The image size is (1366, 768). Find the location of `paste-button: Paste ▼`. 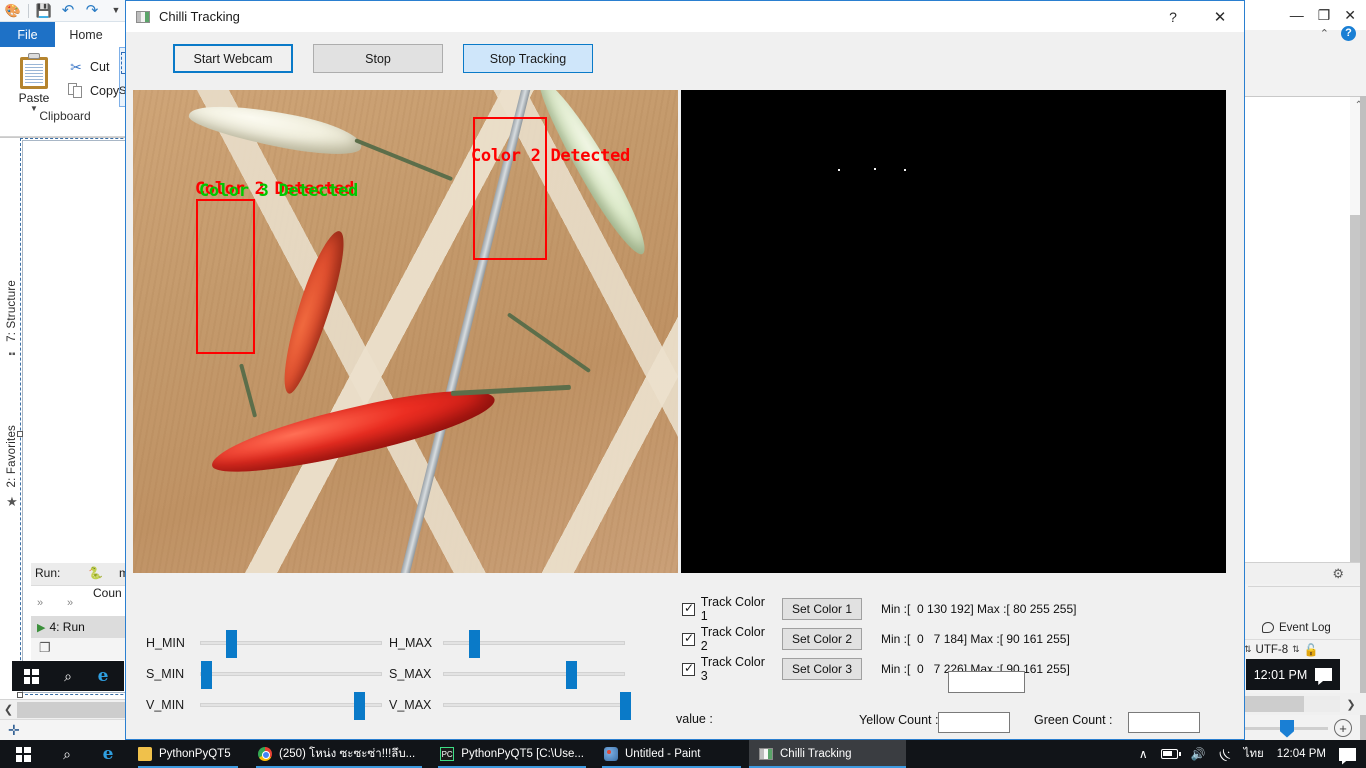

paste-button: Paste ▼ is located at coordinates (34, 83).